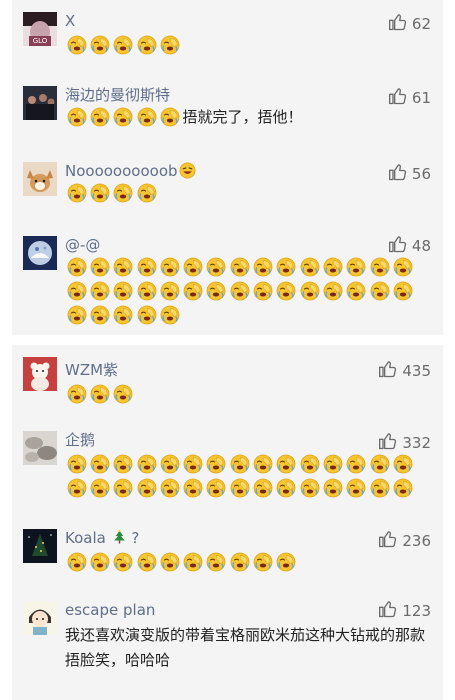 The width and height of the screenshot is (455, 700). I want to click on commenter-name: X, so click(70, 21).